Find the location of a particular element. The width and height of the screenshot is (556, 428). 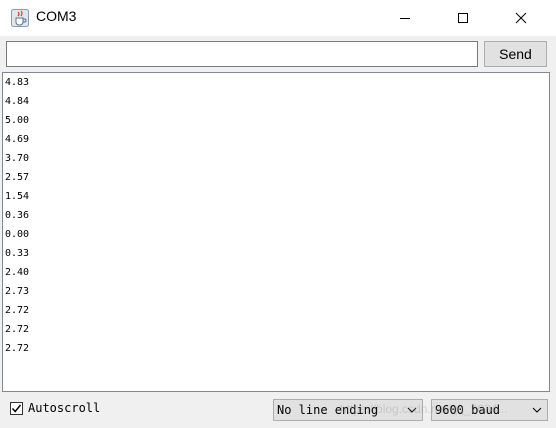

output-line: 2.40 is located at coordinates (17, 272).